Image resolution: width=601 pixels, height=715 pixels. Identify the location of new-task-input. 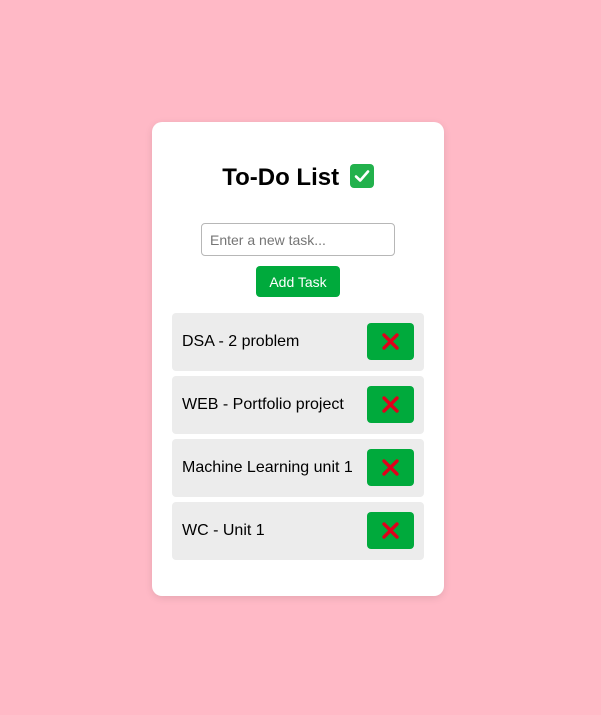
(298, 239).